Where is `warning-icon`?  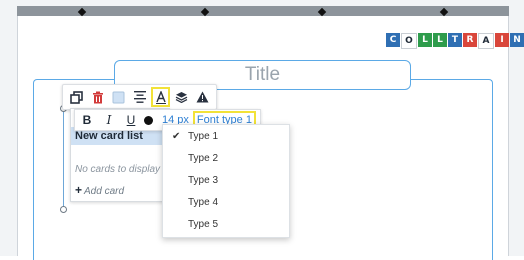
warning-icon is located at coordinates (202, 97).